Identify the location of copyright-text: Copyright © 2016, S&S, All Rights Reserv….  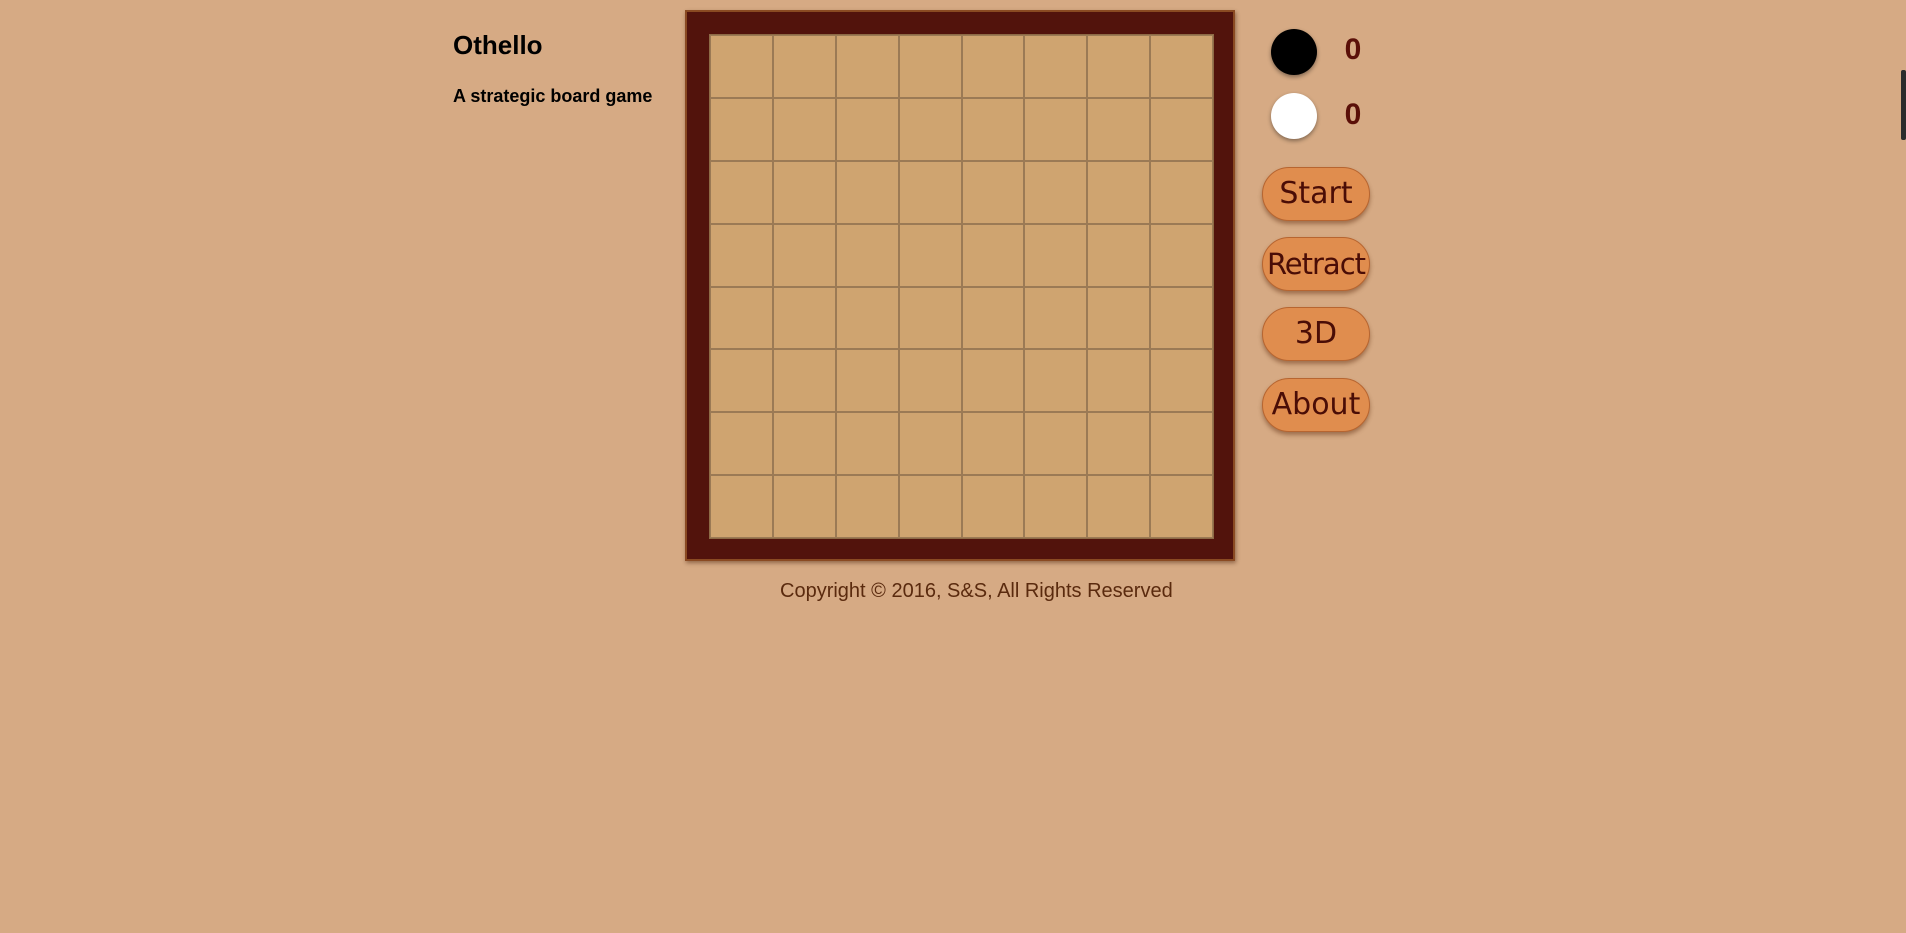
(976, 591).